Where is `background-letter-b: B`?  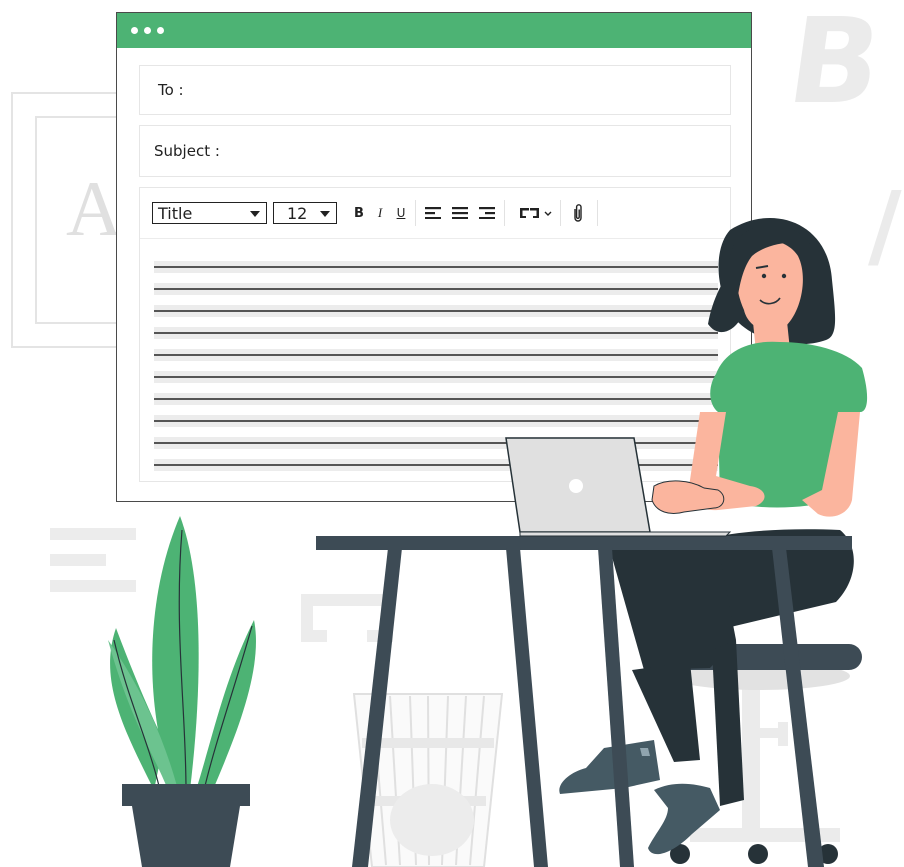
background-letter-b: B is located at coordinates (835, 65).